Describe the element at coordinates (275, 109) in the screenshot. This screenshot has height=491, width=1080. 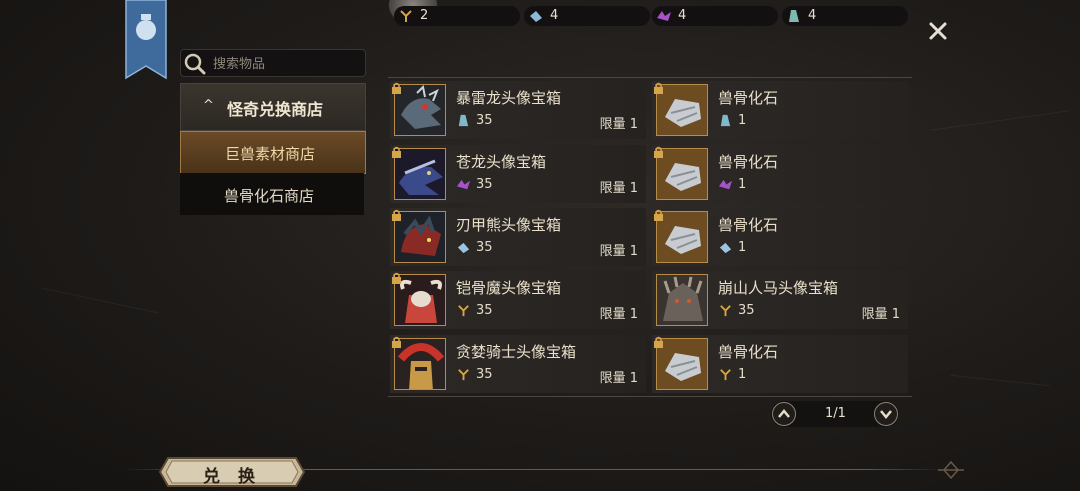
I see `nav-header-label: 怪奇兑换商店` at that location.